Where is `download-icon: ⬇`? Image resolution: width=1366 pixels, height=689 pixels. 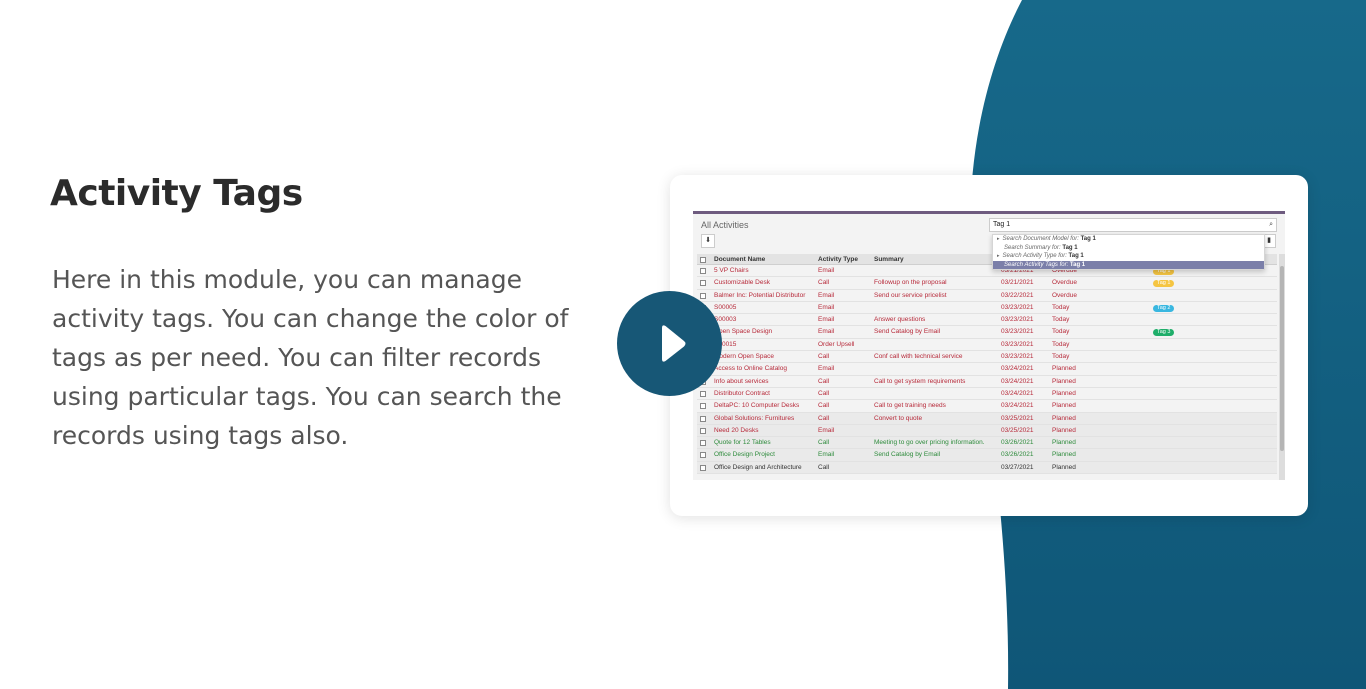
download-icon: ⬇ is located at coordinates (708, 240).